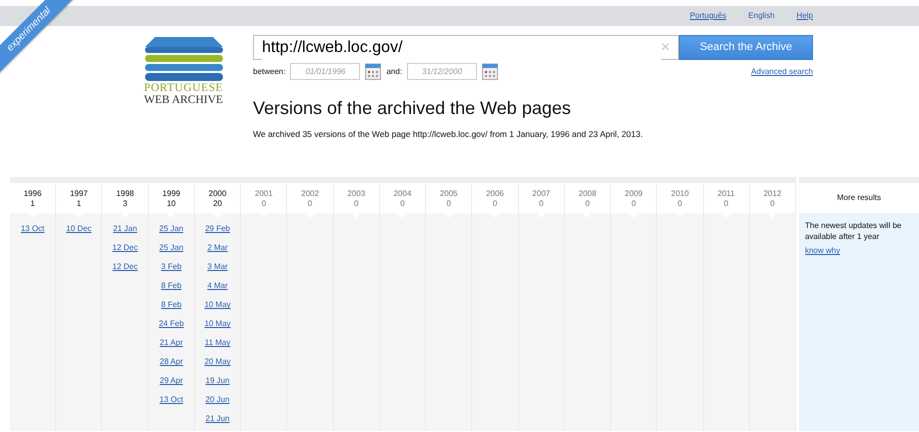  I want to click on version-link: 29 Apr, so click(171, 380).